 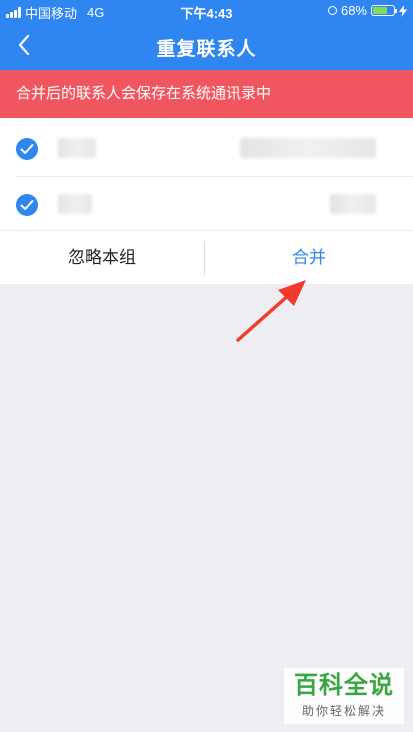 What do you see at coordinates (102, 258) in the screenshot?
I see `ignore-group-button: 忽略本组` at bounding box center [102, 258].